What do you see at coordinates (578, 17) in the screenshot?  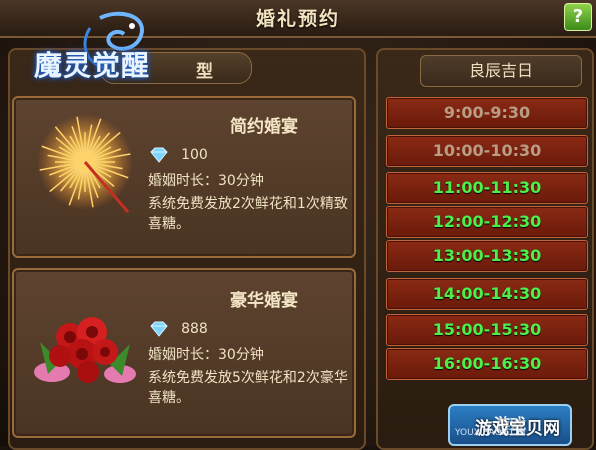 I see `help-button: ?` at bounding box center [578, 17].